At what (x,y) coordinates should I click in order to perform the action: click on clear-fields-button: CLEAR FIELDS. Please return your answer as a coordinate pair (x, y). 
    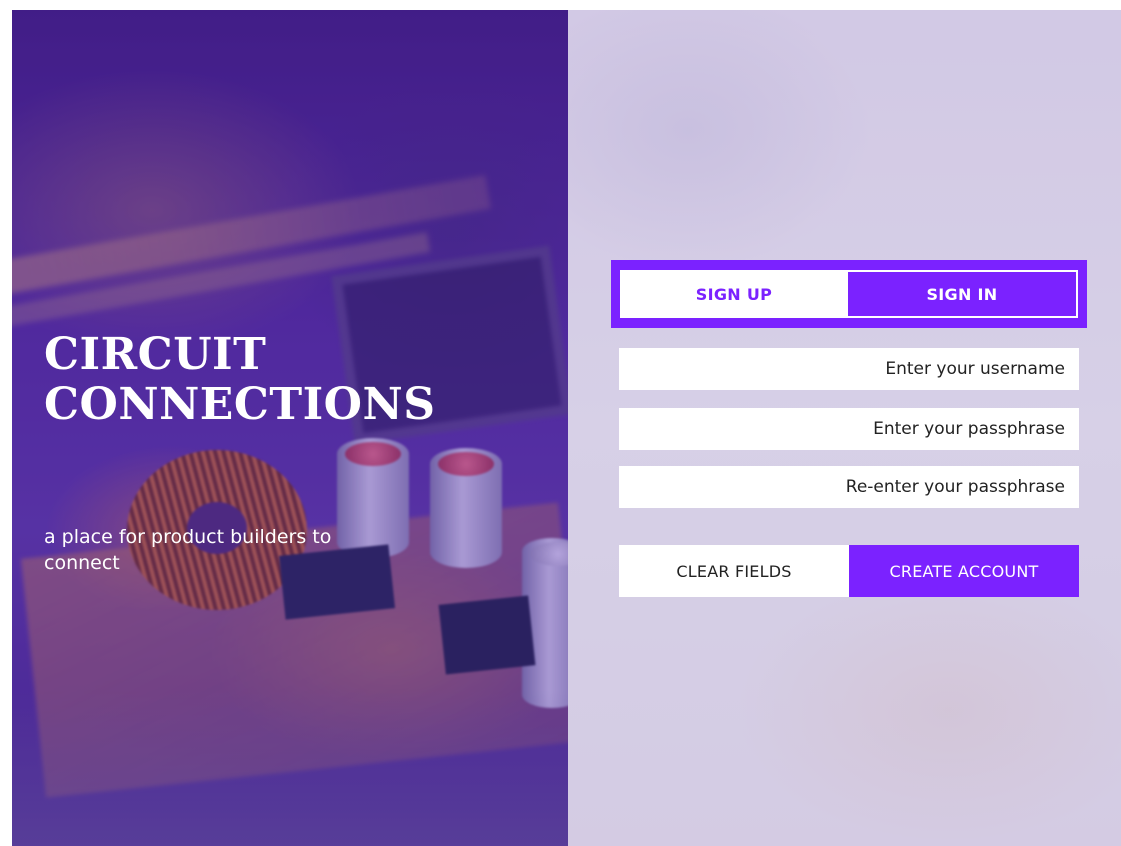
    Looking at the image, I should click on (734, 571).